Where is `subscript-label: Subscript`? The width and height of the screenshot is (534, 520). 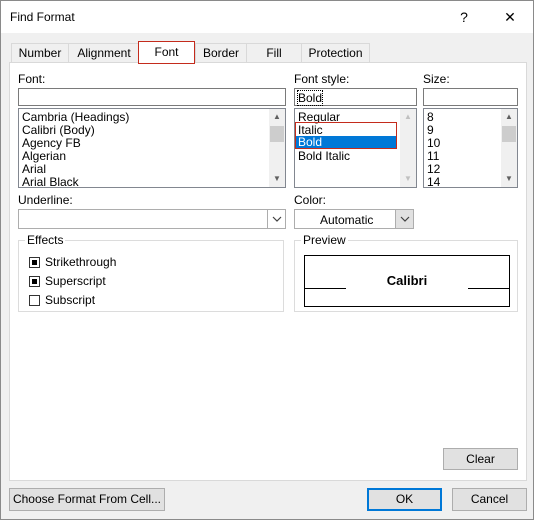
subscript-label: Subscript is located at coordinates (70, 300).